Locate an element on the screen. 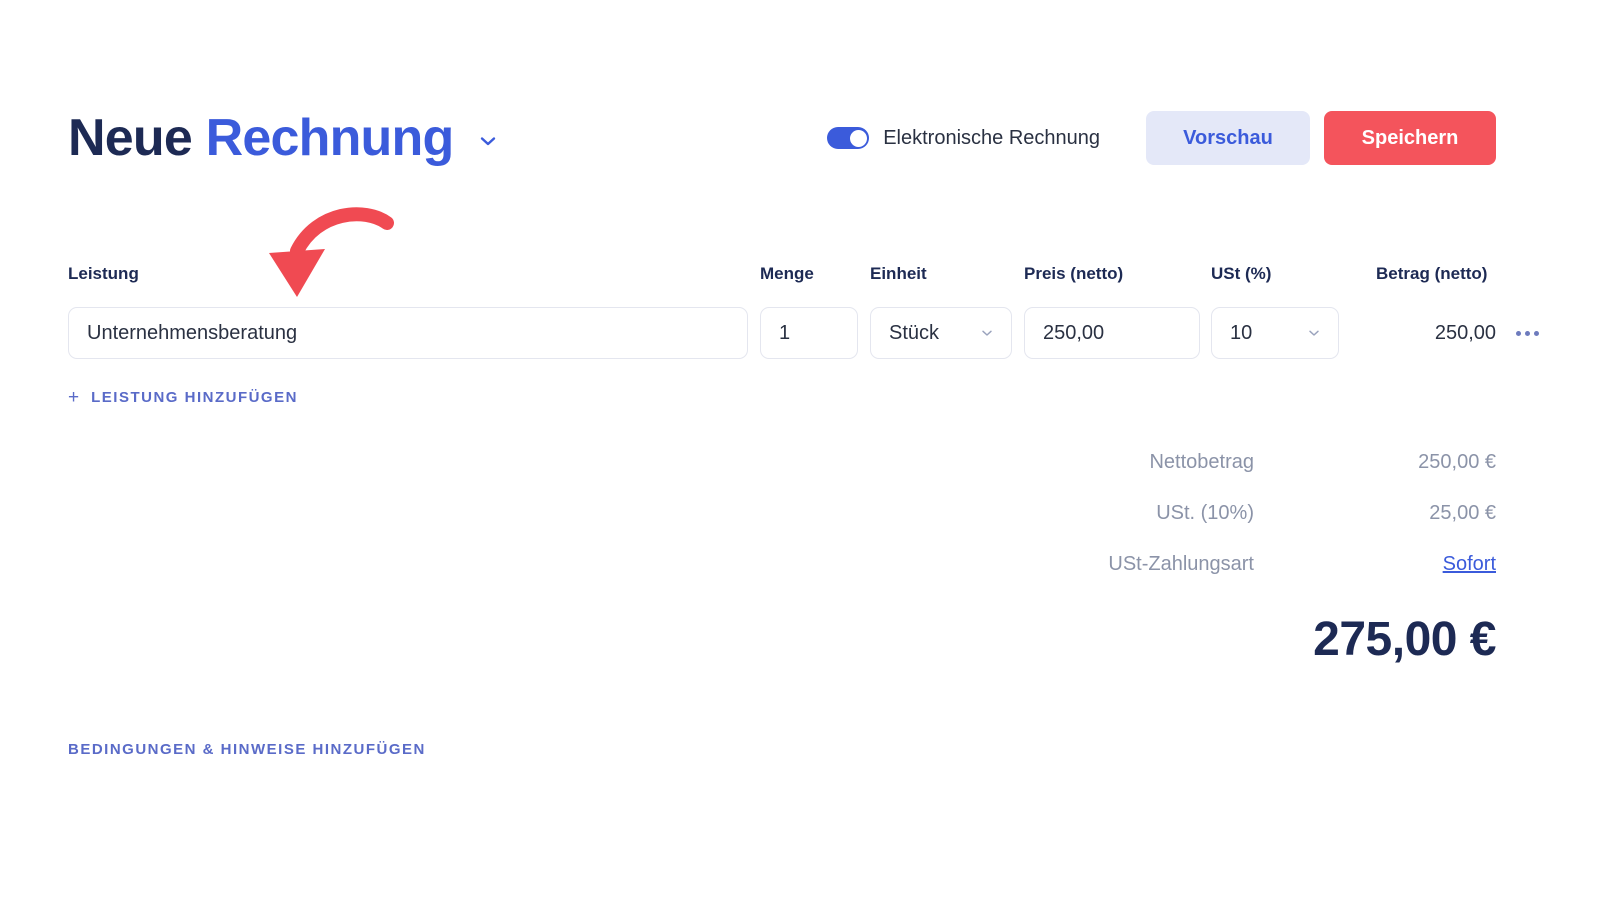 The image size is (1600, 900). price-input is located at coordinates (1112, 333).